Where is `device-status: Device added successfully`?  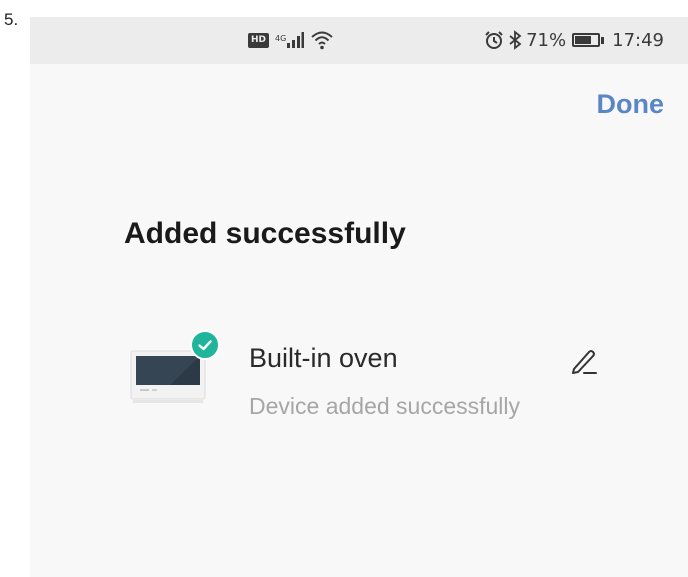
device-status: Device added successfully is located at coordinates (385, 406).